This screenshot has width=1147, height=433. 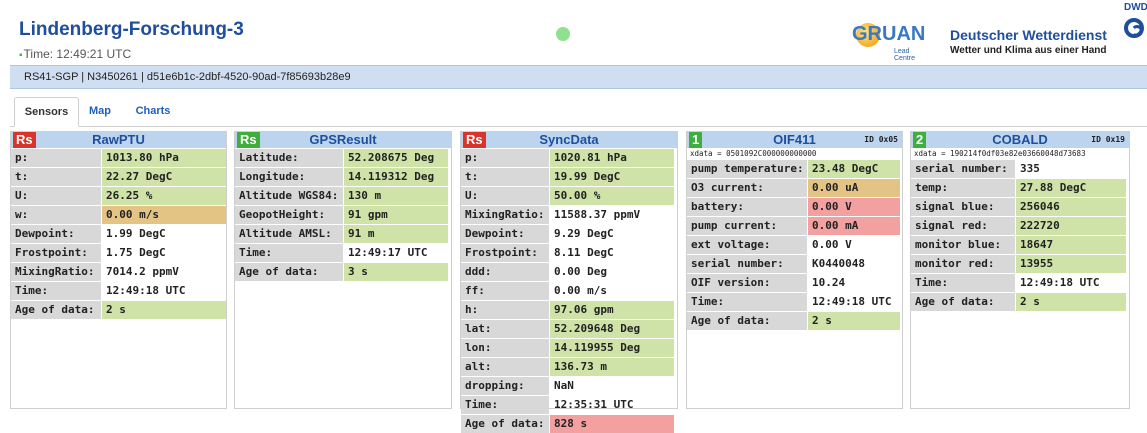 What do you see at coordinates (396, 272) in the screenshot?
I see `sensor-value: 3 s` at bounding box center [396, 272].